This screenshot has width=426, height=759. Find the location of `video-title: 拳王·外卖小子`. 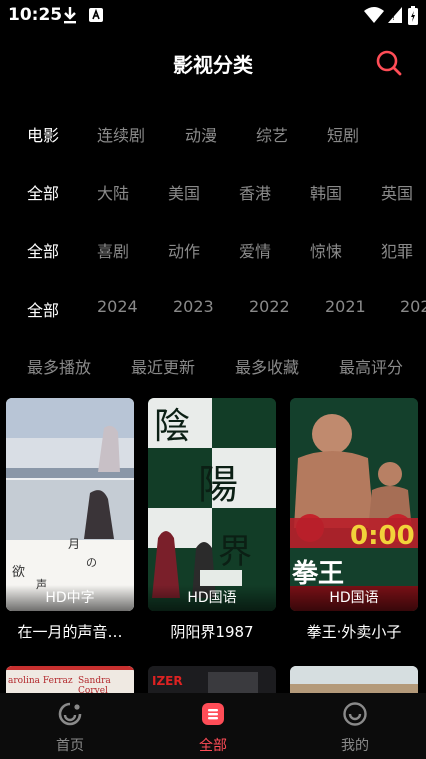

video-title: 拳王·外卖小子 is located at coordinates (354, 631).